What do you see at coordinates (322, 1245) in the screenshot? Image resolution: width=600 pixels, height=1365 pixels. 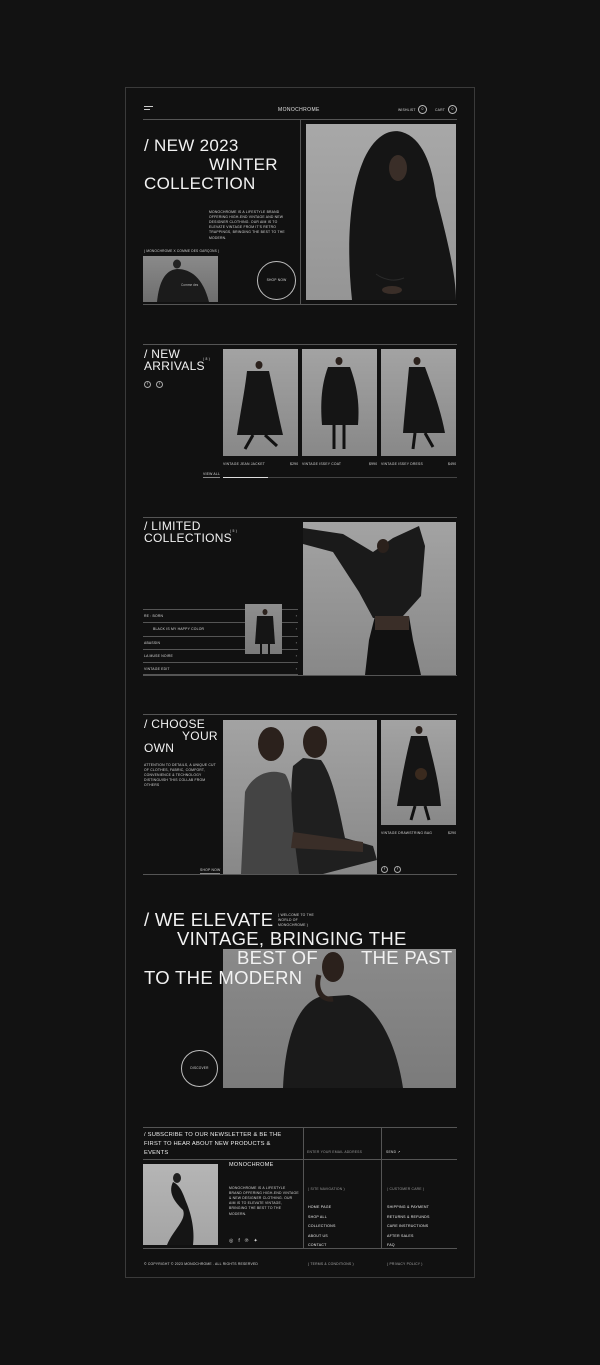 I see `nav-link: CONTACT` at bounding box center [322, 1245].